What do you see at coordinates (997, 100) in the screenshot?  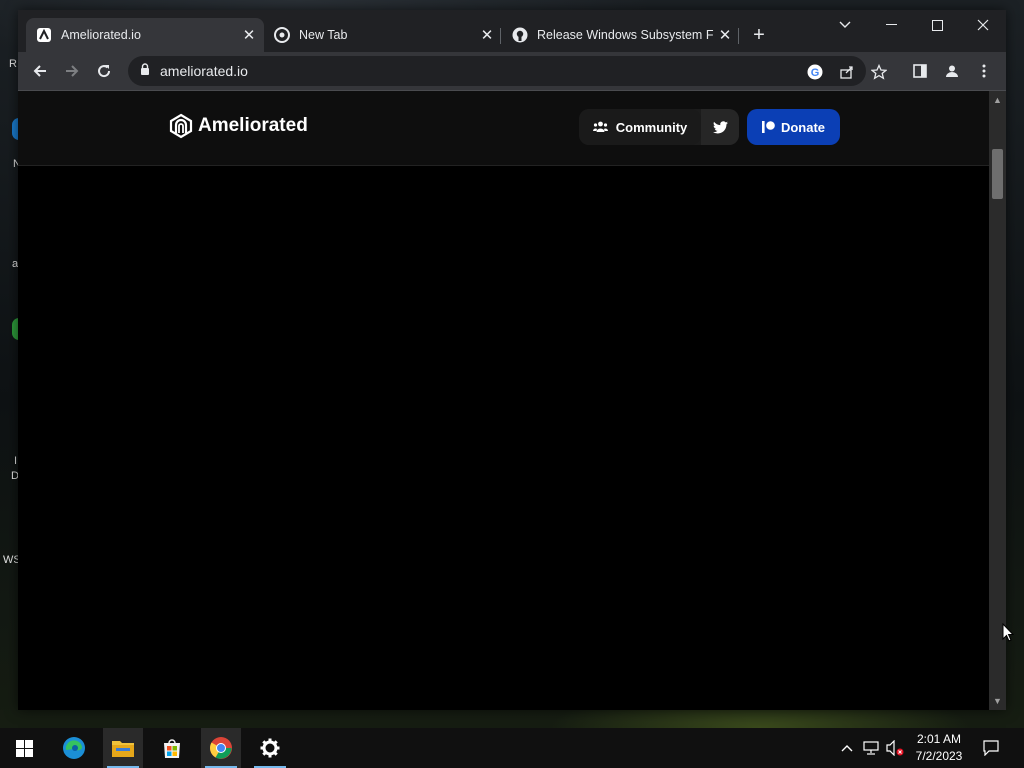 I see `scroll-up-arrow-icon: ▲` at bounding box center [997, 100].